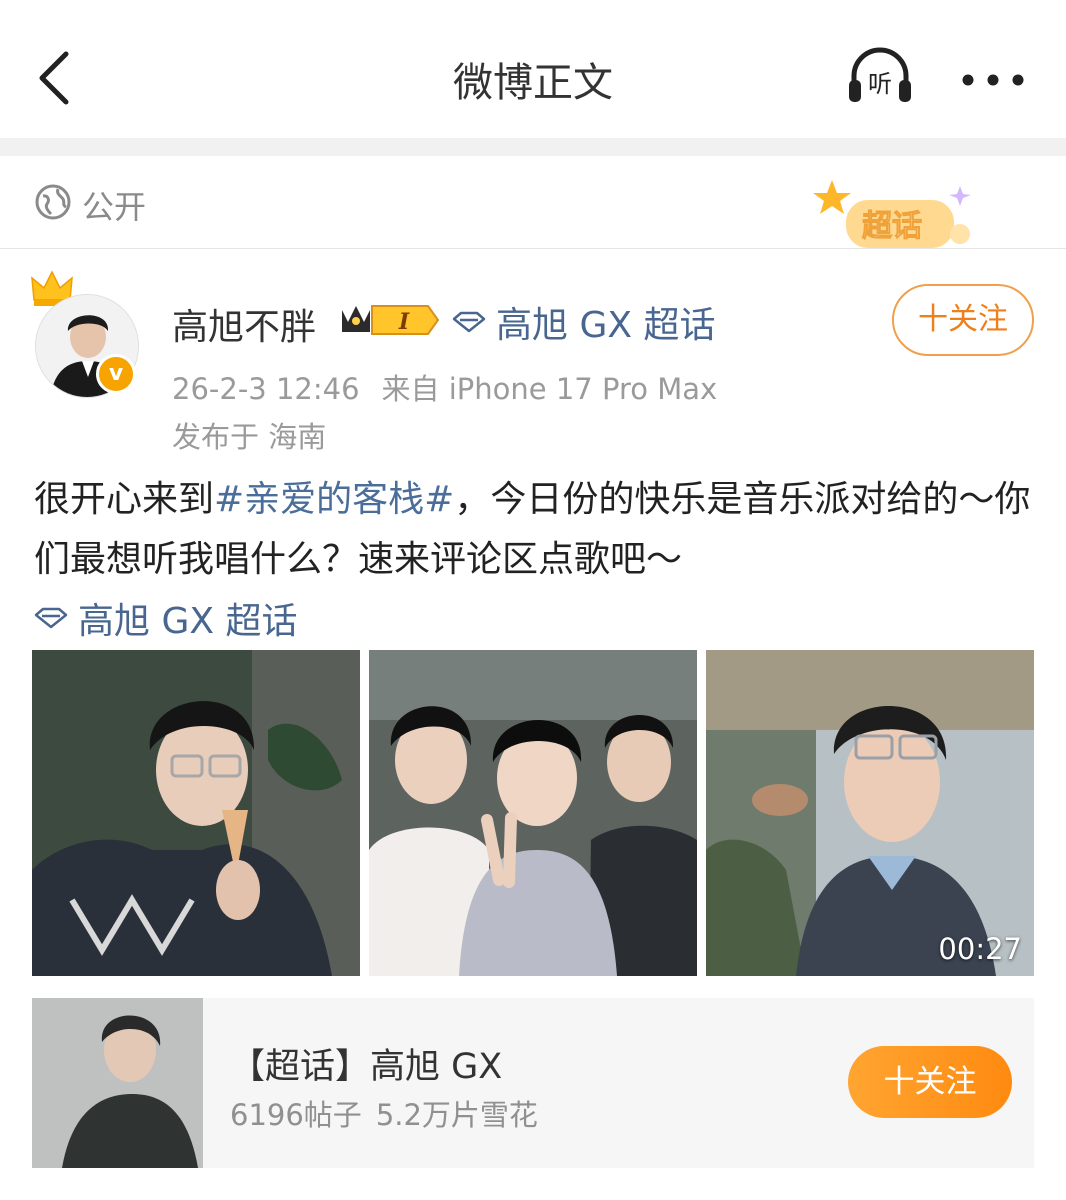 This screenshot has width=1066, height=1200. Describe the element at coordinates (334, 499) in the screenshot. I see `hashtag-link: #亲爱的客栈#` at that location.